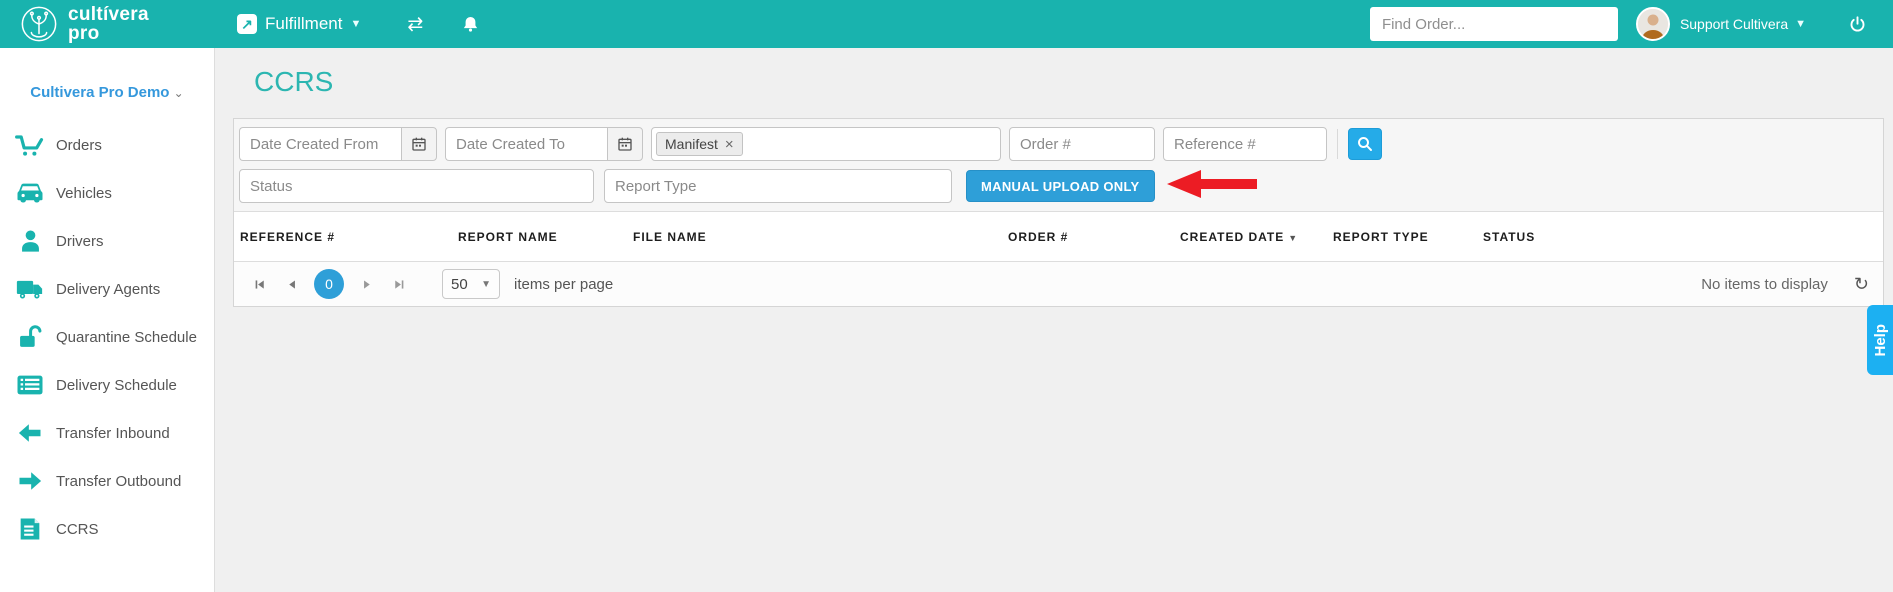  I want to click on sidebar-item-label: Transfer Outbound, so click(119, 481).